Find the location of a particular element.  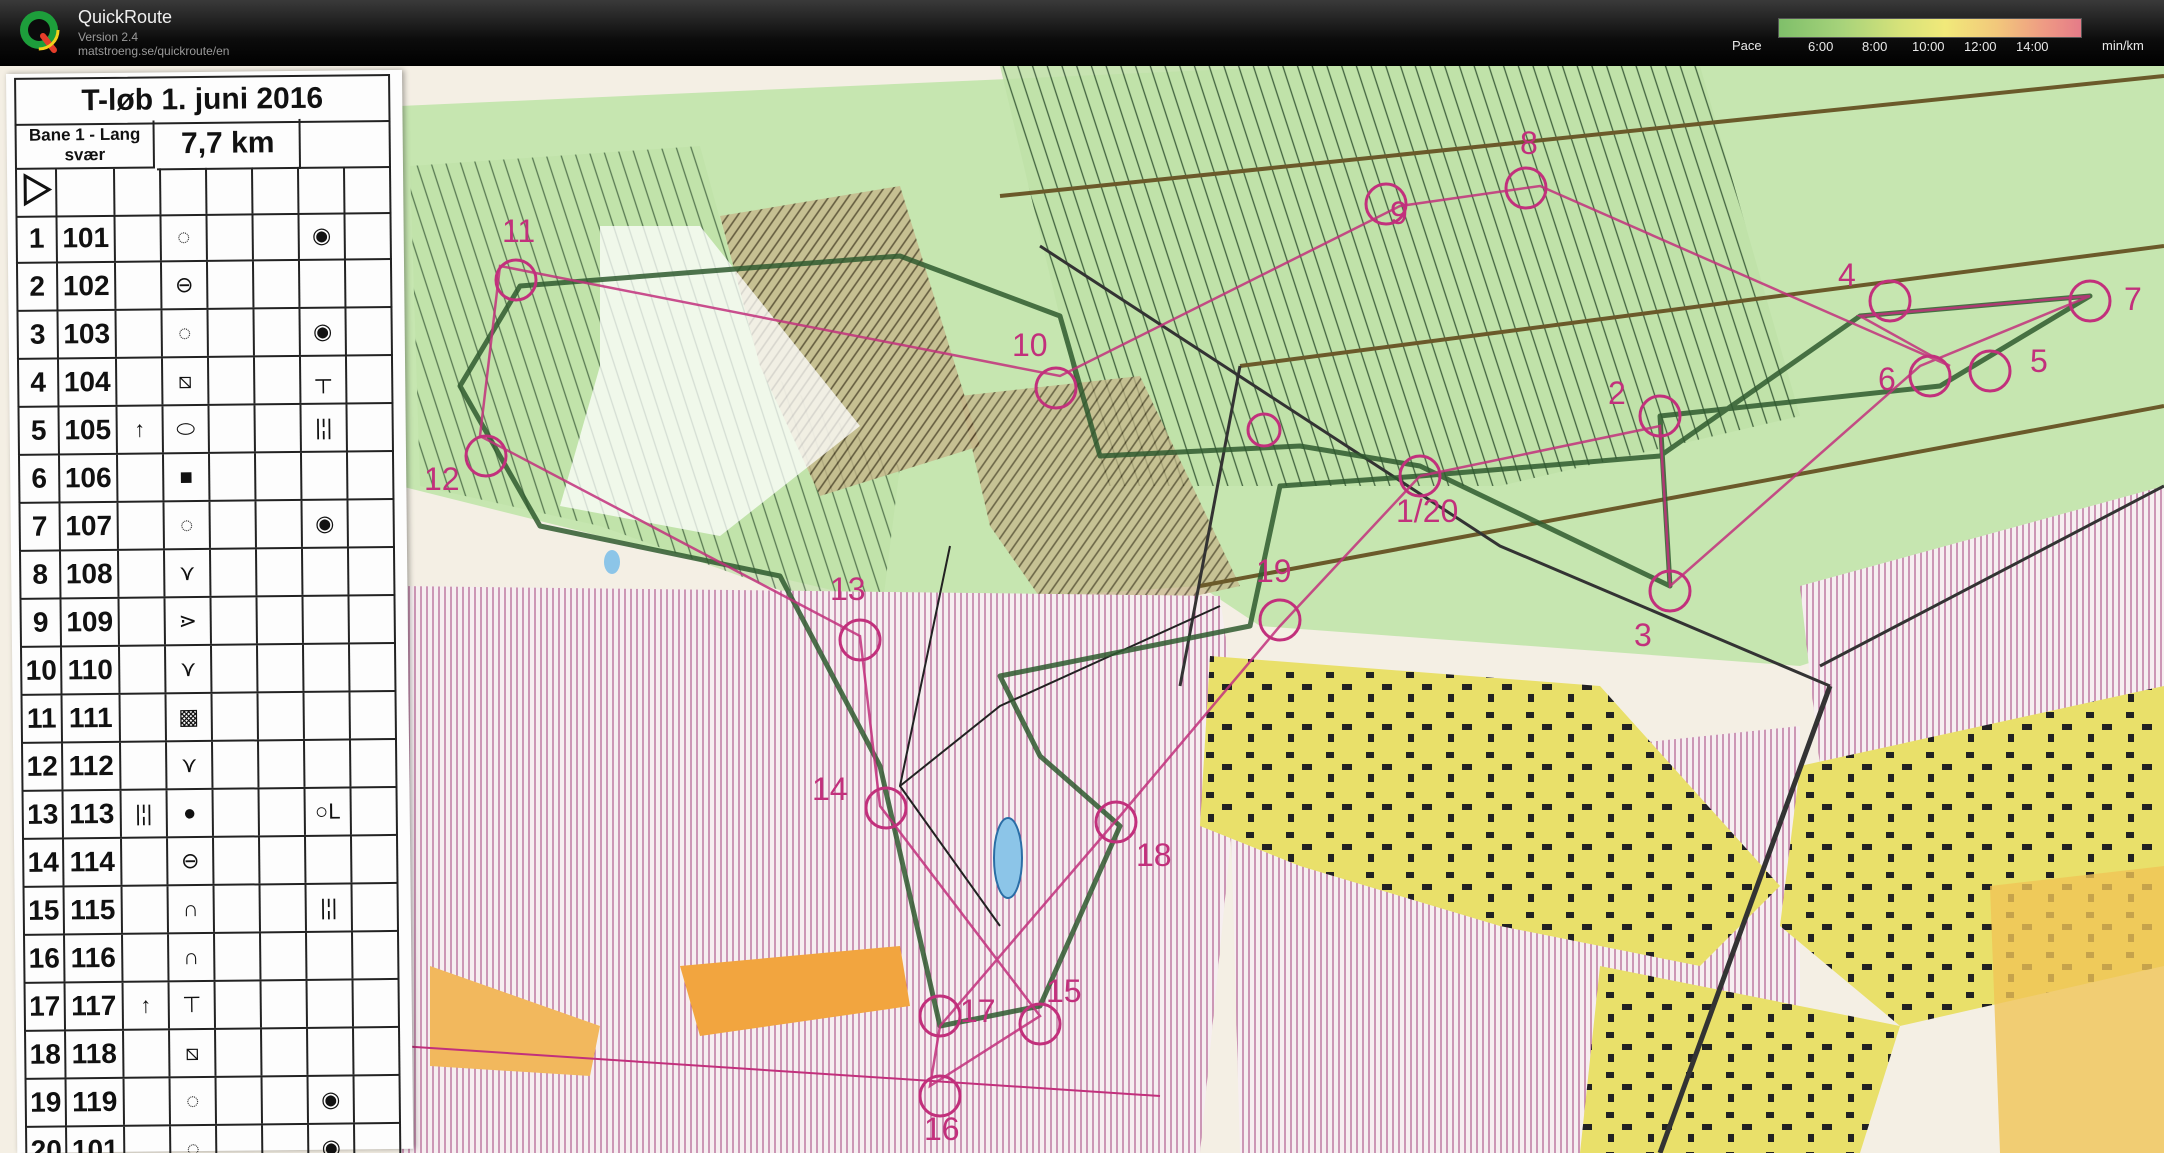

control-number: 9 is located at coordinates (41, 622).